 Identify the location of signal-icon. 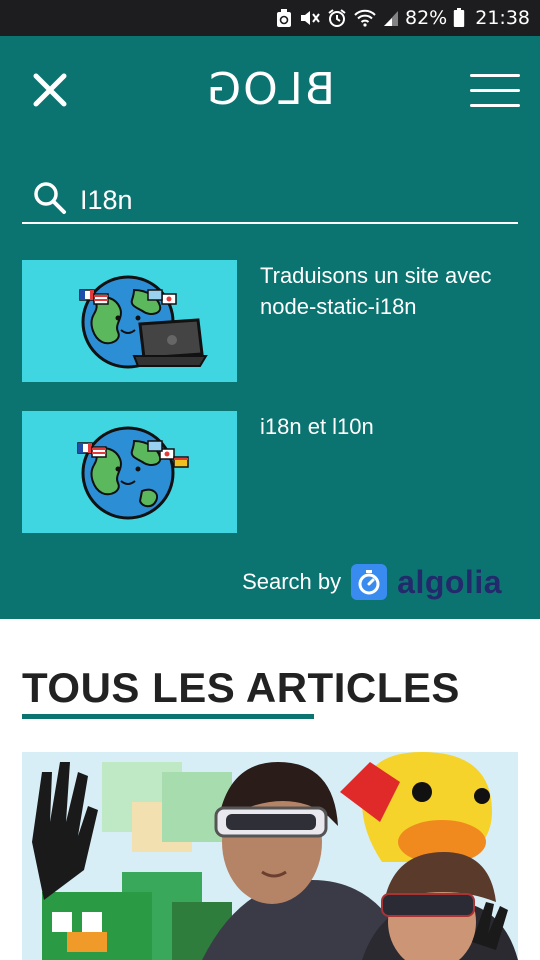
(391, 18).